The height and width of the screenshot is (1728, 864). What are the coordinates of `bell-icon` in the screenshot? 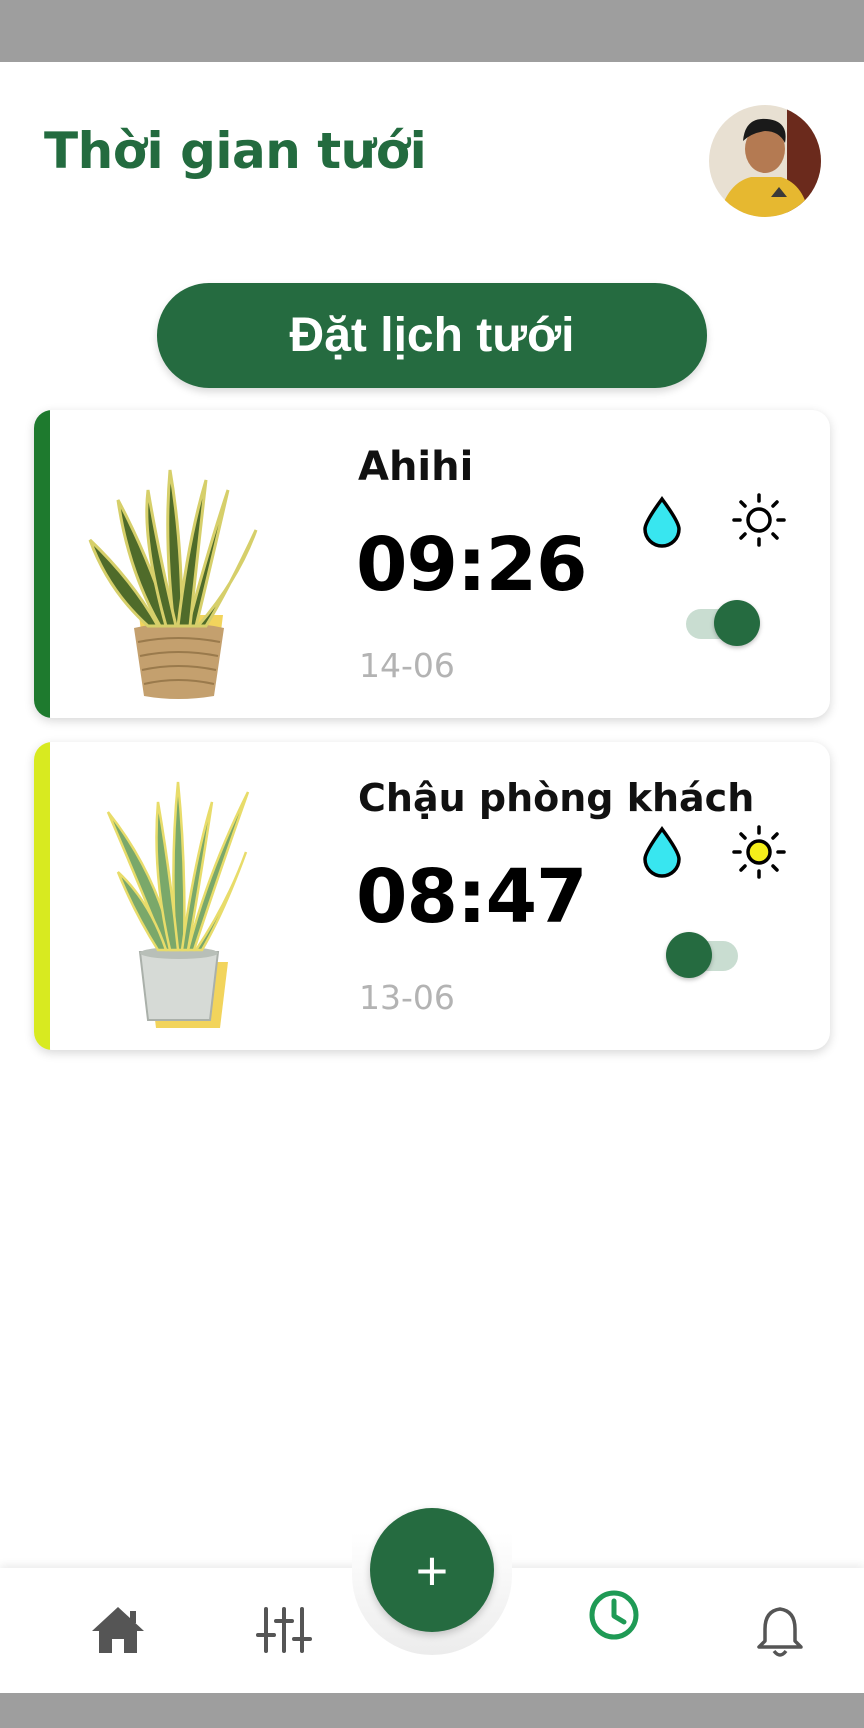 It's located at (780, 1631).